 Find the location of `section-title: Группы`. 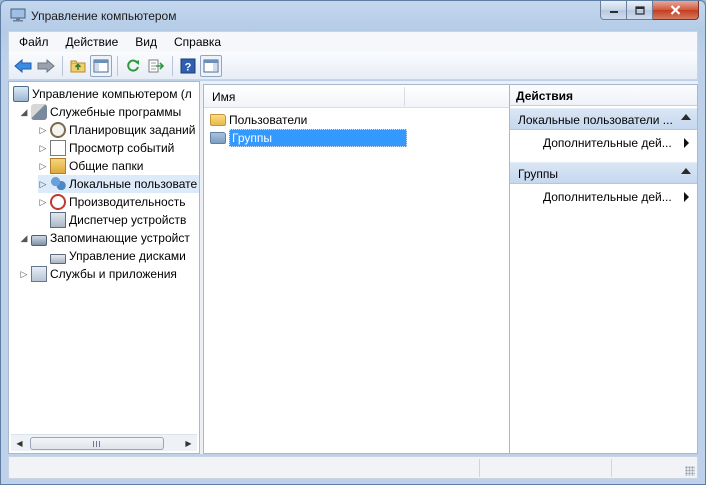

section-title: Группы is located at coordinates (538, 174).